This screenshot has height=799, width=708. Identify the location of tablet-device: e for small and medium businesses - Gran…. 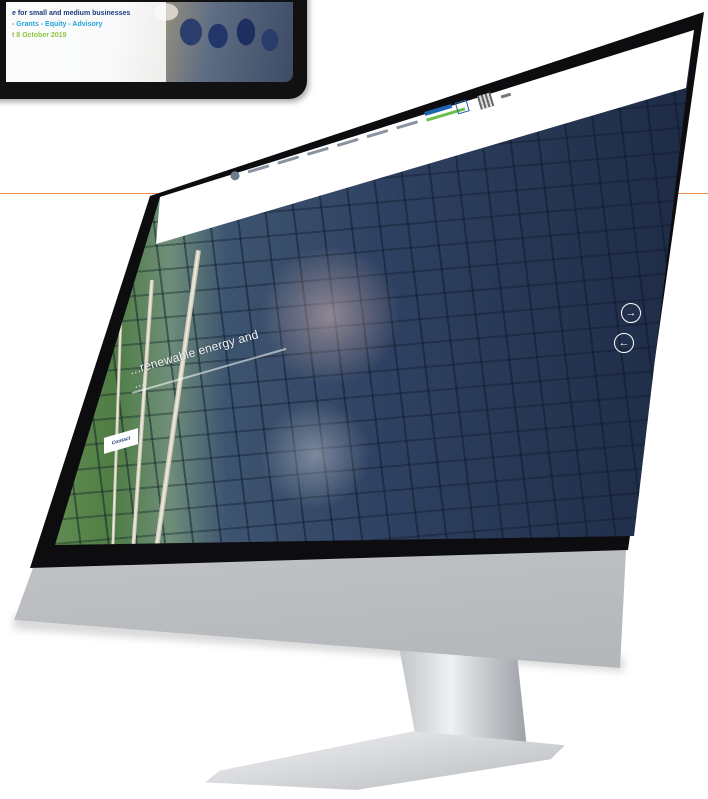
(153, 49).